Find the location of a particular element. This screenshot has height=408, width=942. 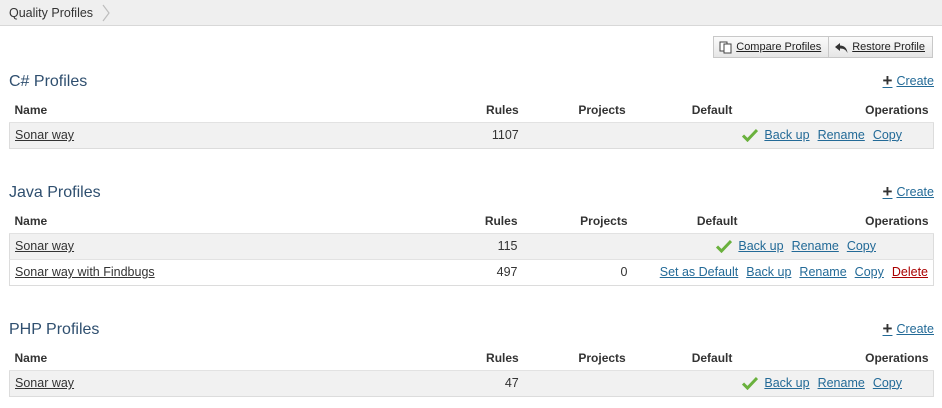

compare-profiles-button: Compare Profiles is located at coordinates (771, 47).